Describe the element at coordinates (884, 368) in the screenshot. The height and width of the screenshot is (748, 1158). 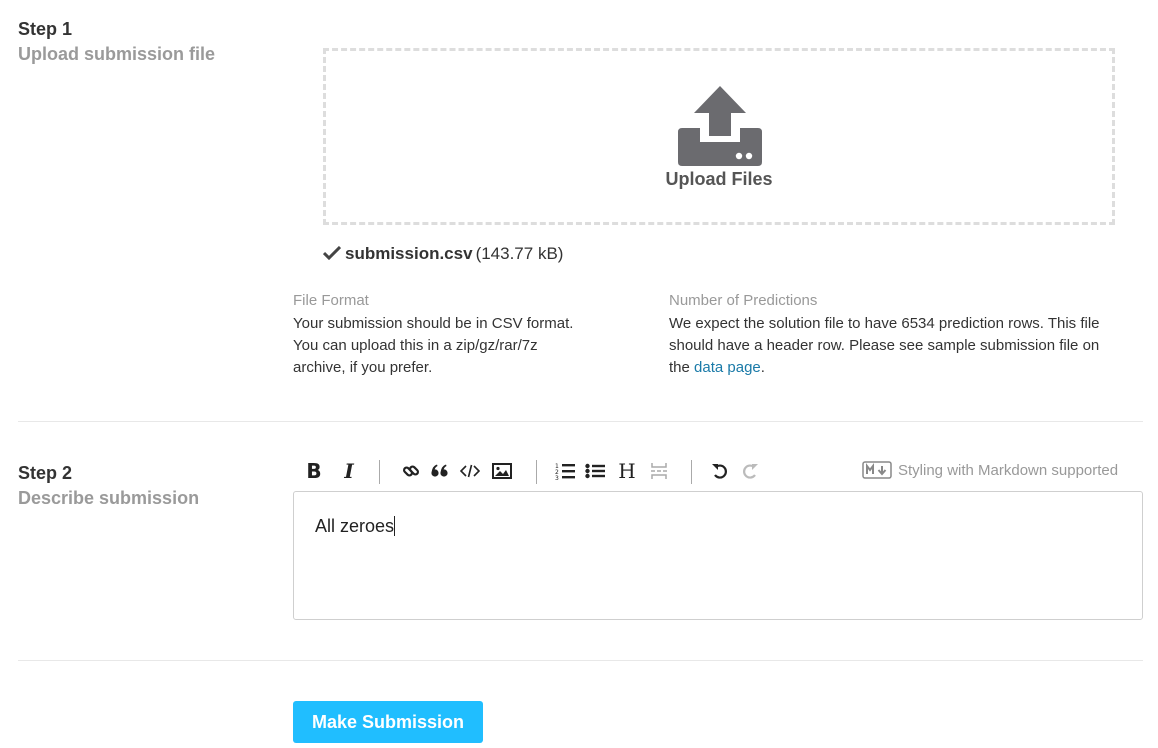
I see `predictions-line: the data page.` at that location.